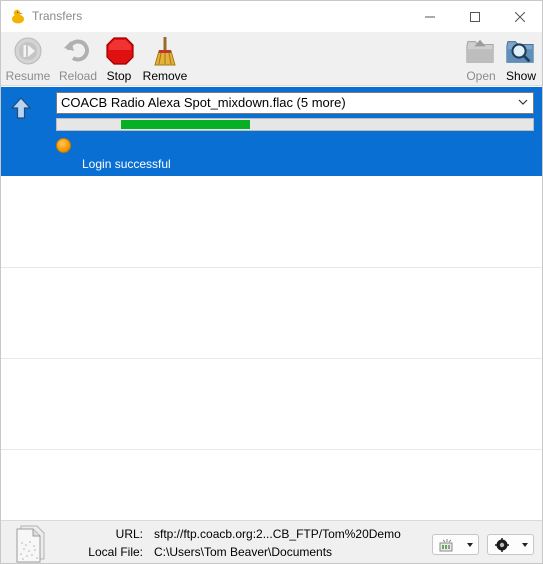 This screenshot has width=543, height=564. What do you see at coordinates (502, 545) in the screenshot?
I see `connections-icon` at bounding box center [502, 545].